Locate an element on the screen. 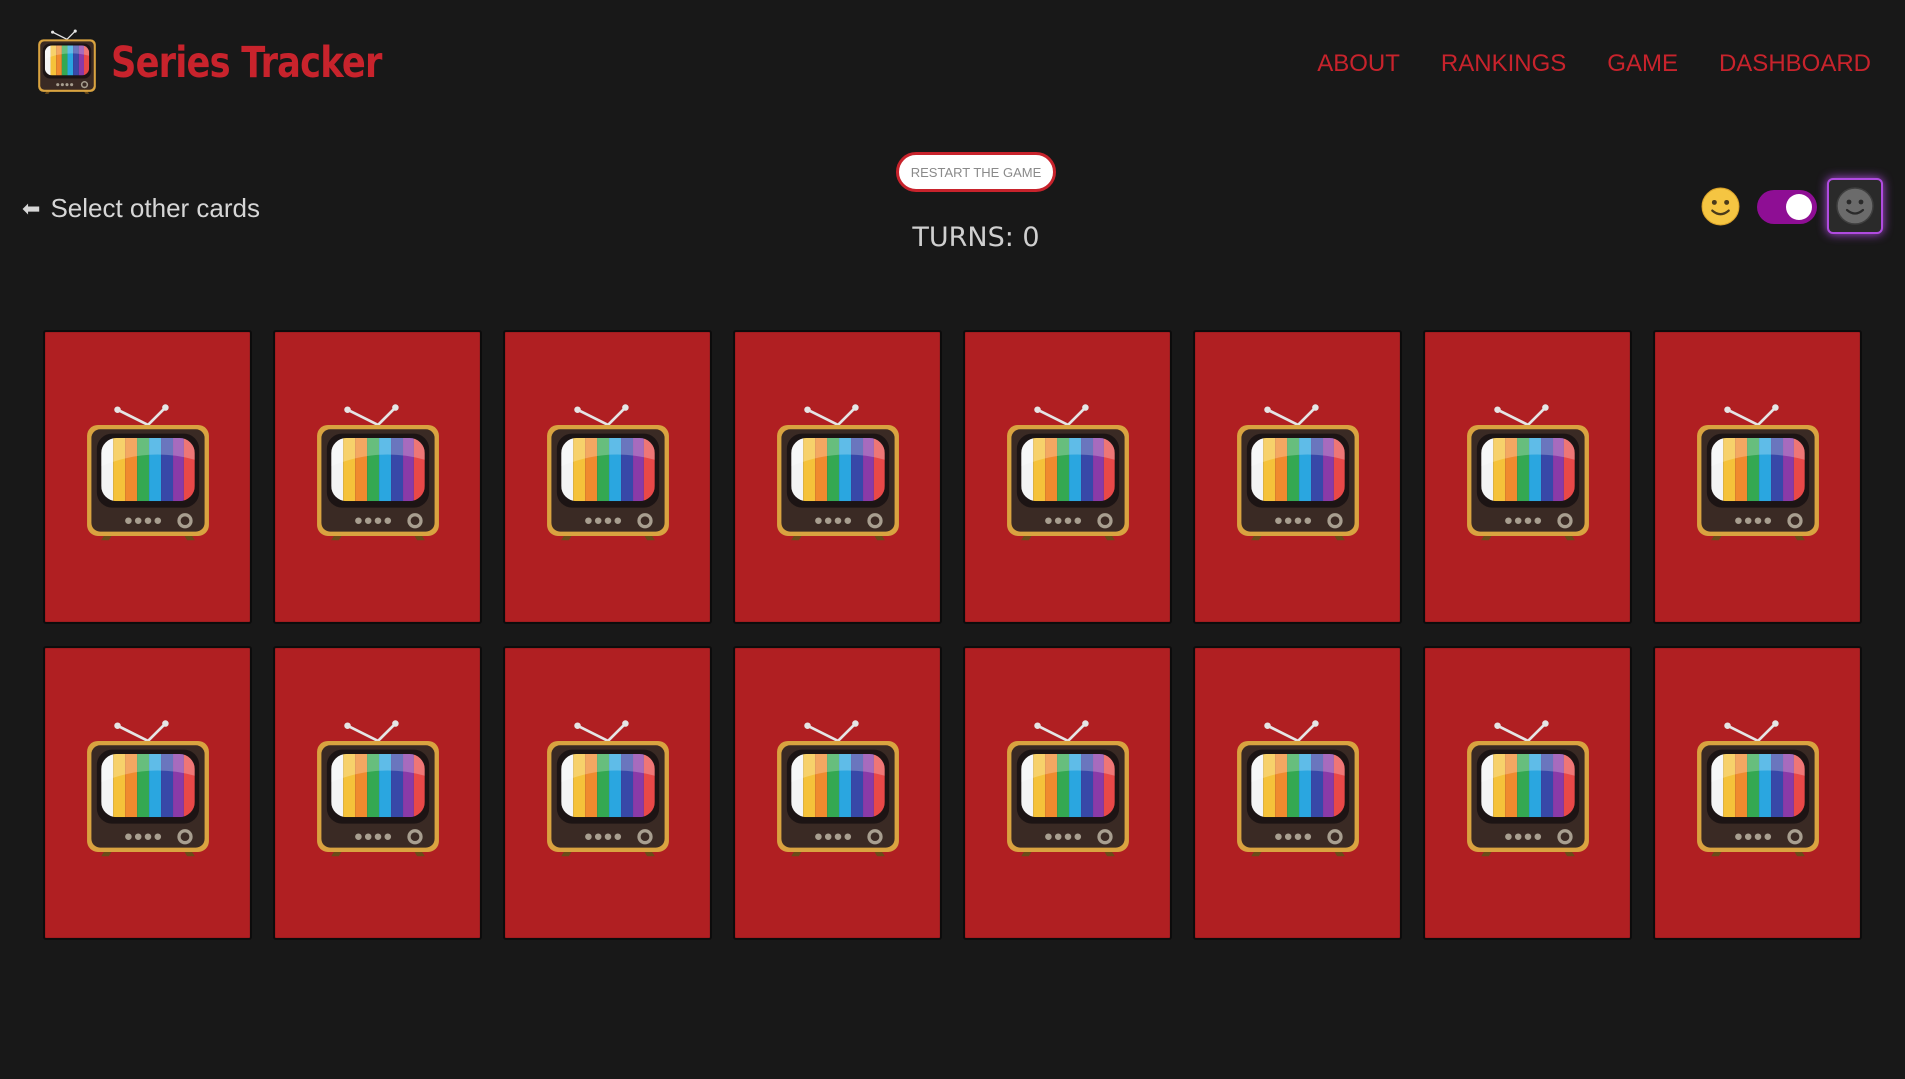 The width and height of the screenshot is (1905, 1079). dark-mode-button is located at coordinates (1855, 206).